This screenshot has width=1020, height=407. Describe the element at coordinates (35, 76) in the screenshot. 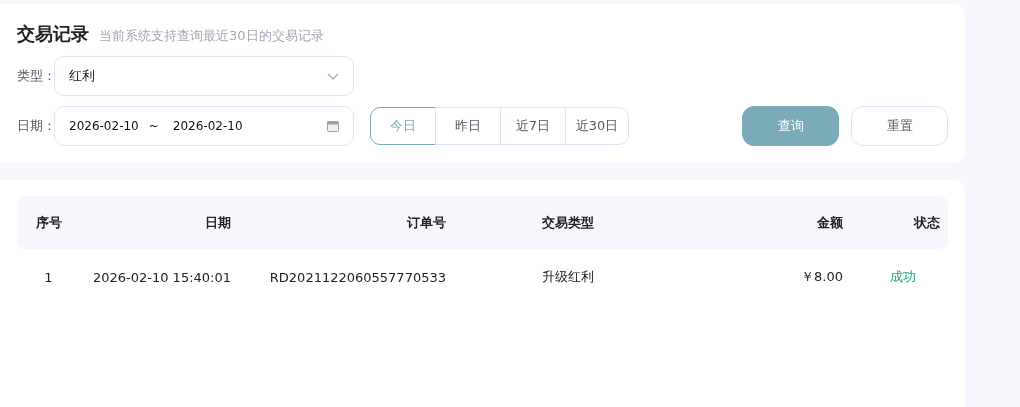

I see `field-label: 类型：` at that location.